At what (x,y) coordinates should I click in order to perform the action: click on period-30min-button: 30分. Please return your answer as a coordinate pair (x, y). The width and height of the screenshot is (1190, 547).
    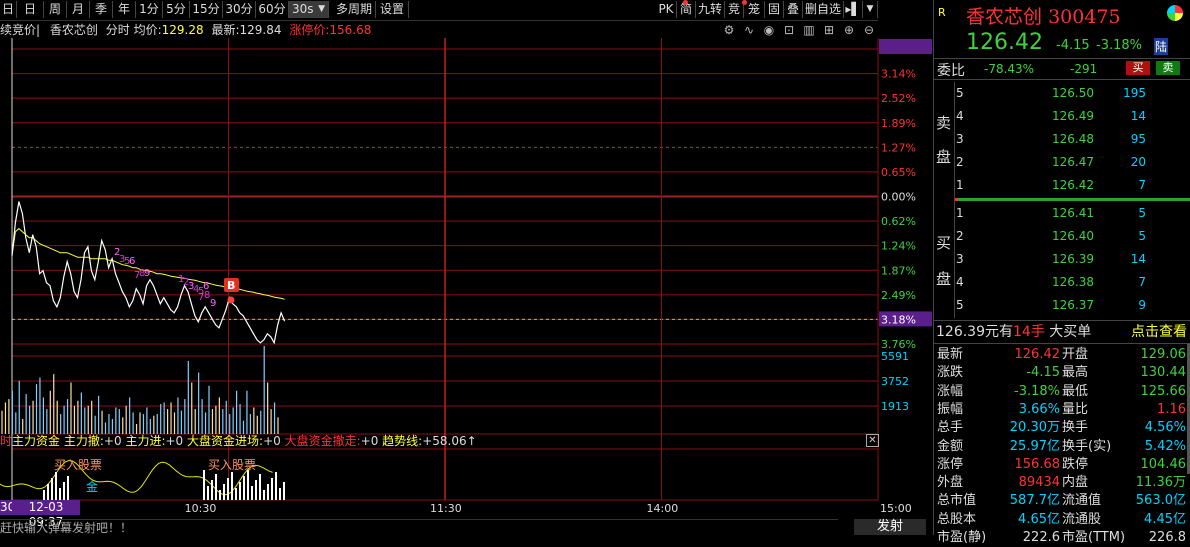
    Looking at the image, I should click on (239, 9).